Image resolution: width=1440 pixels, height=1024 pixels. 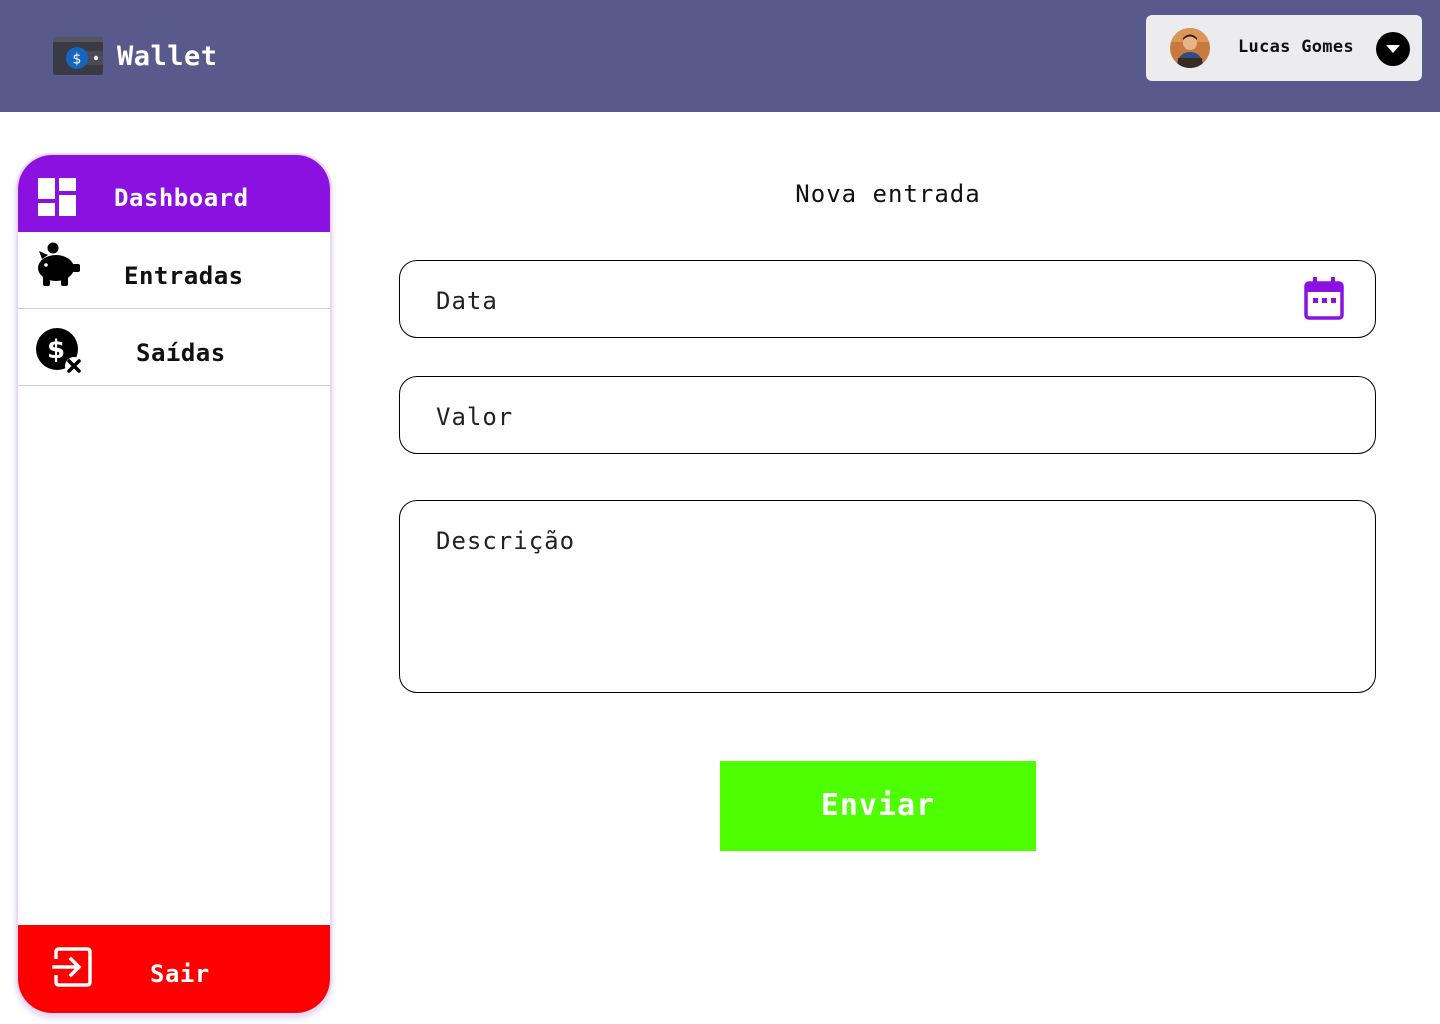 What do you see at coordinates (180, 974) in the screenshot?
I see `logout-label: Sair` at bounding box center [180, 974].